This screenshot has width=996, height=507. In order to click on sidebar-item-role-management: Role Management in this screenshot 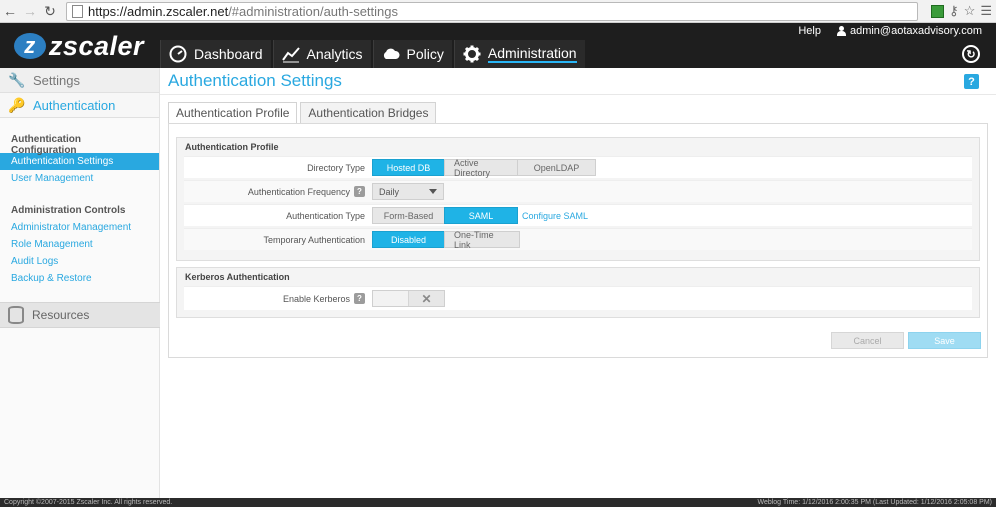, I will do `click(79, 244)`.